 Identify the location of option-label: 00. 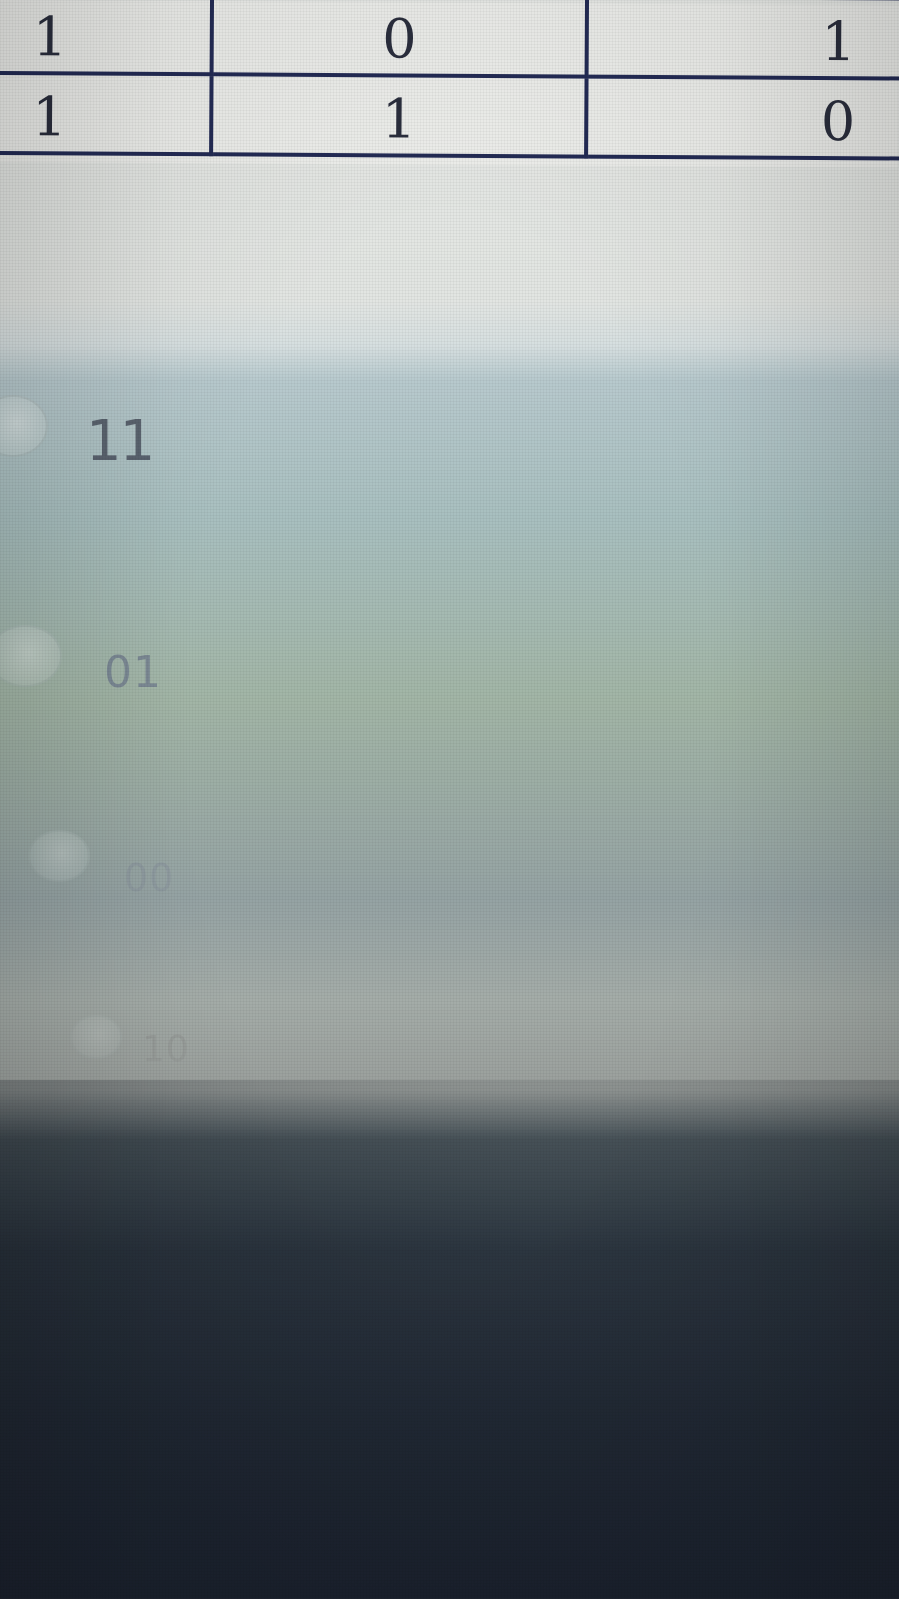
(149, 878).